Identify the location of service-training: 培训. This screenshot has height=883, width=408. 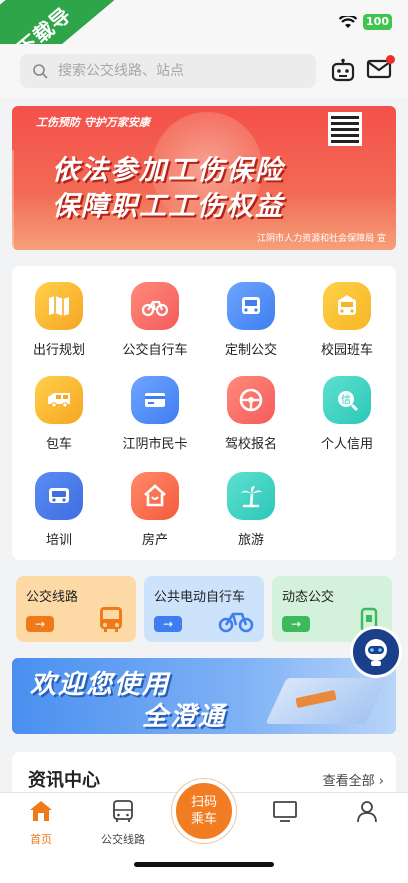
(59, 510).